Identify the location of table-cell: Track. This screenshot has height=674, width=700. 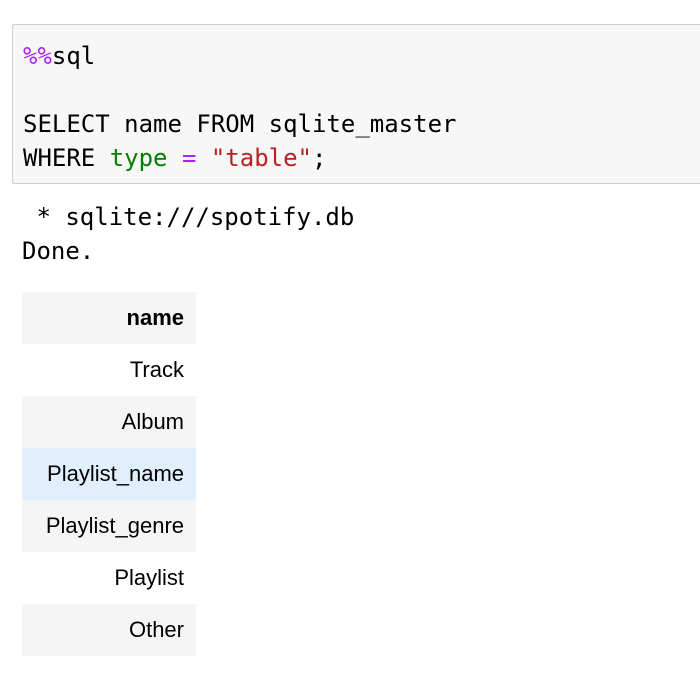
(109, 370).